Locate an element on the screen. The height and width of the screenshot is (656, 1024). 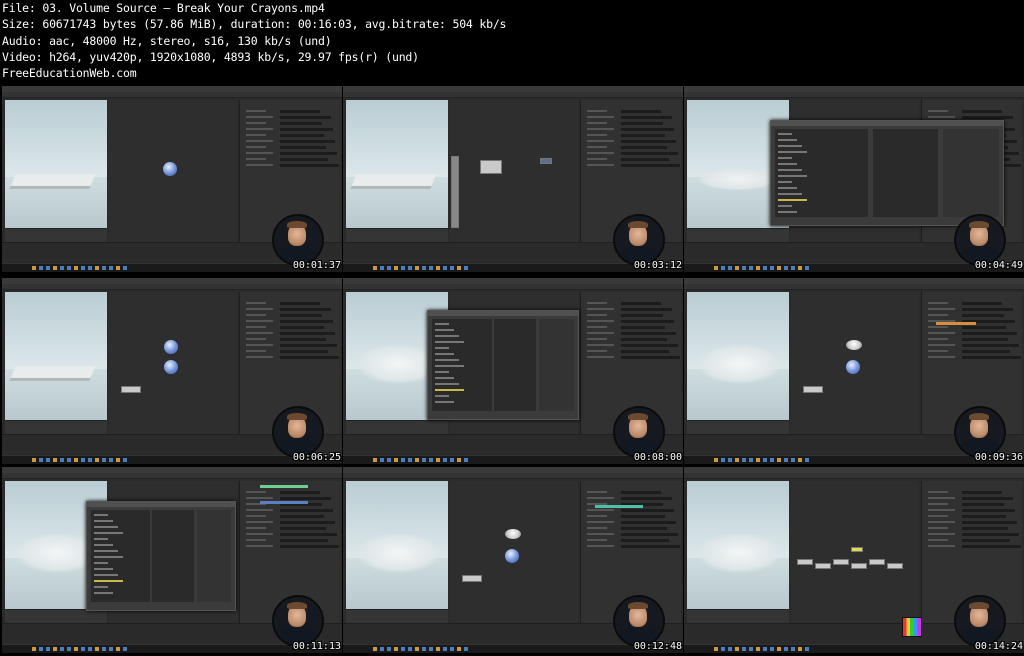
green-ramp is located at coordinates (284, 486).